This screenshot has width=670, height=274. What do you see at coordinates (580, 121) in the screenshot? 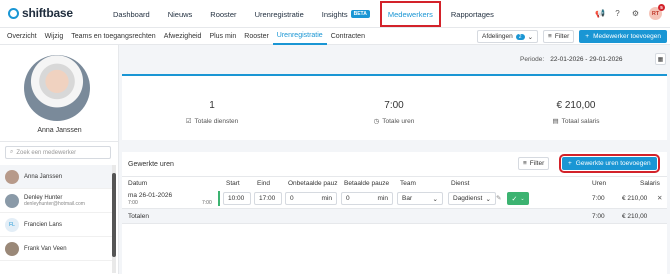
I see `stat-label: Totaal salaris` at bounding box center [580, 121].